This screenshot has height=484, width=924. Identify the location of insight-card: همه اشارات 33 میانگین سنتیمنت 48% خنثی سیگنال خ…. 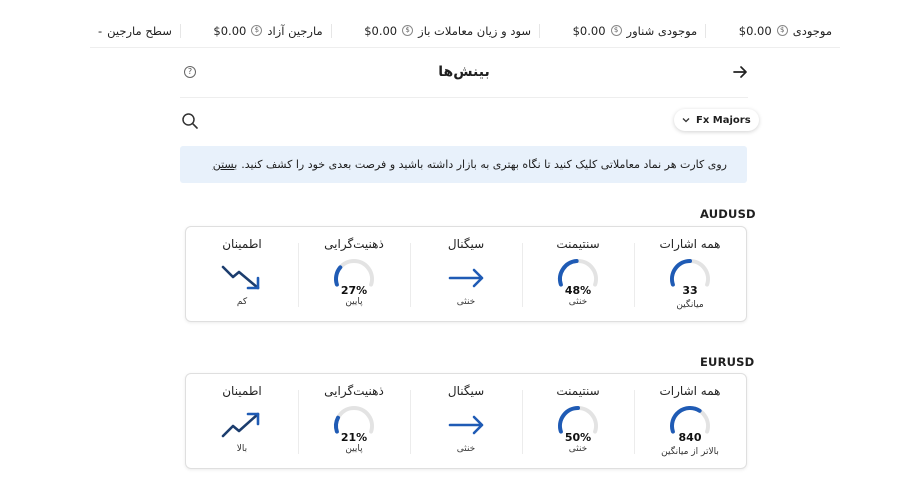
(466, 274).